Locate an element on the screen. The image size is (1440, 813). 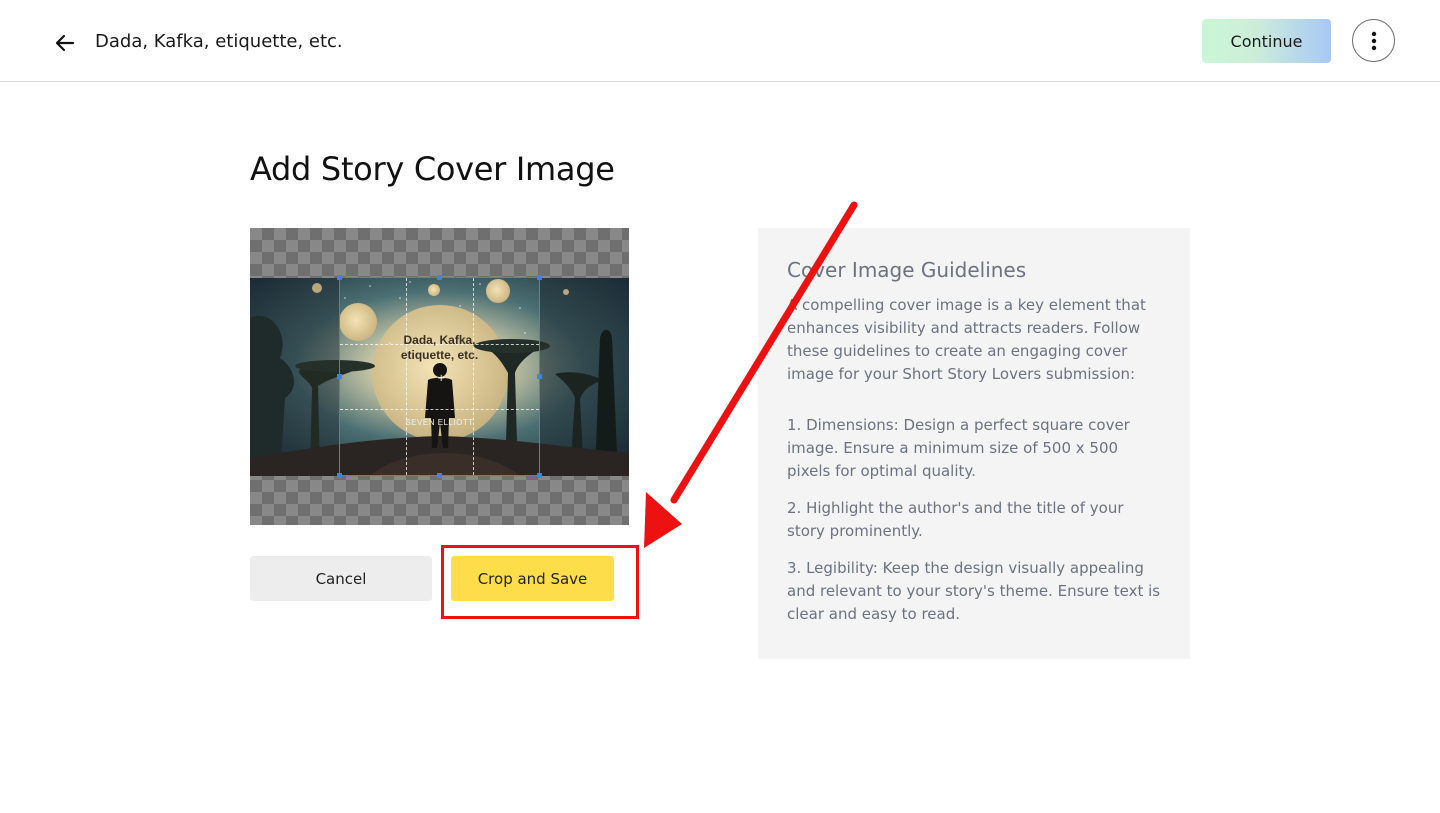
story-title: Dada, Kafka, etiquette, etc. is located at coordinates (219, 41).